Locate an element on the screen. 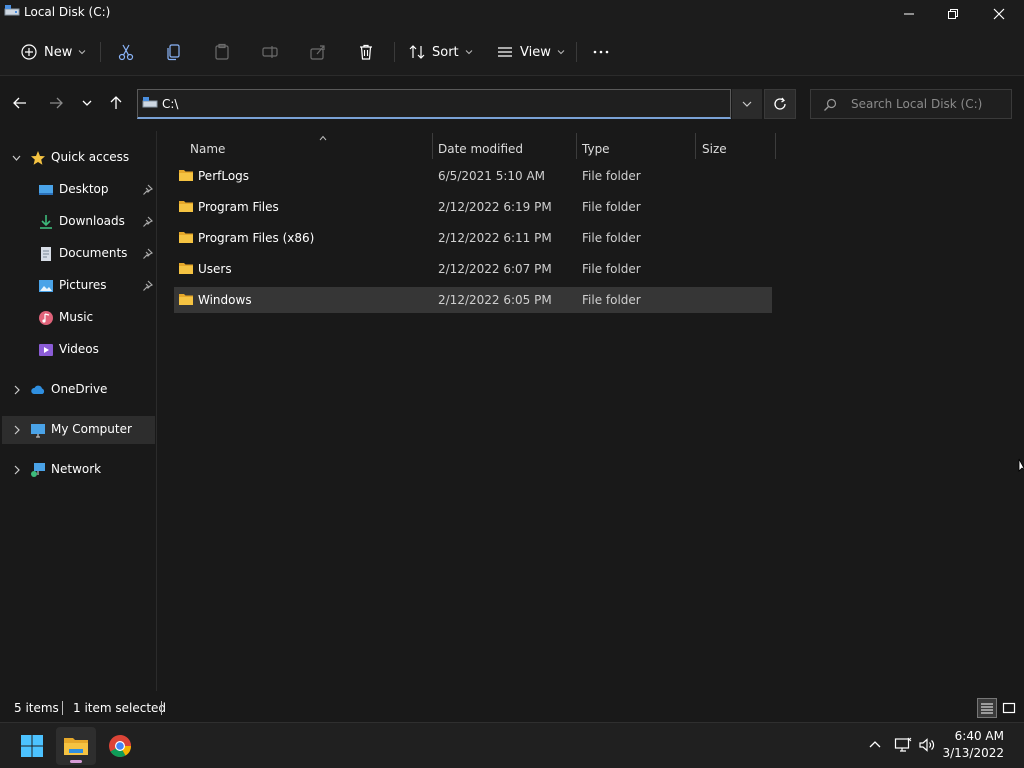  arrow-right-icon is located at coordinates (56, 103).